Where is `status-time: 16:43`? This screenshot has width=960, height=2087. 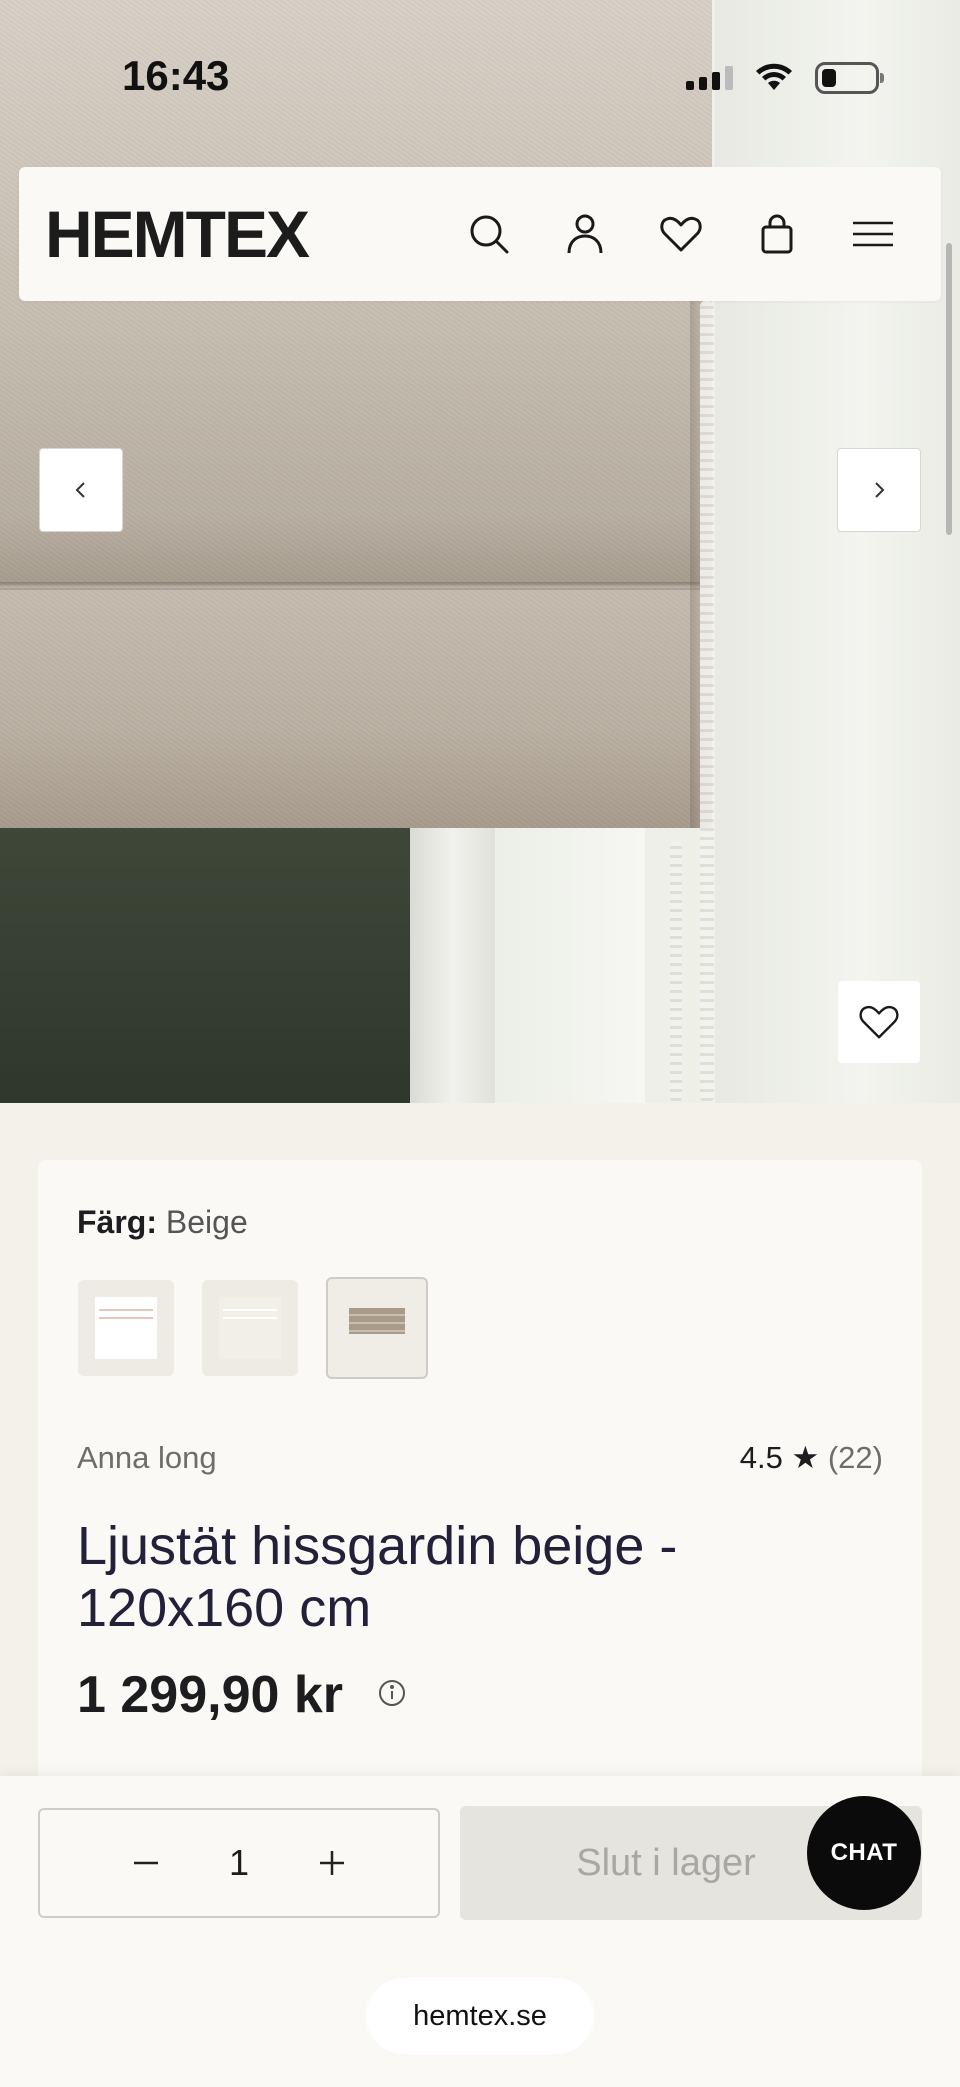 status-time: 16:43 is located at coordinates (176, 75).